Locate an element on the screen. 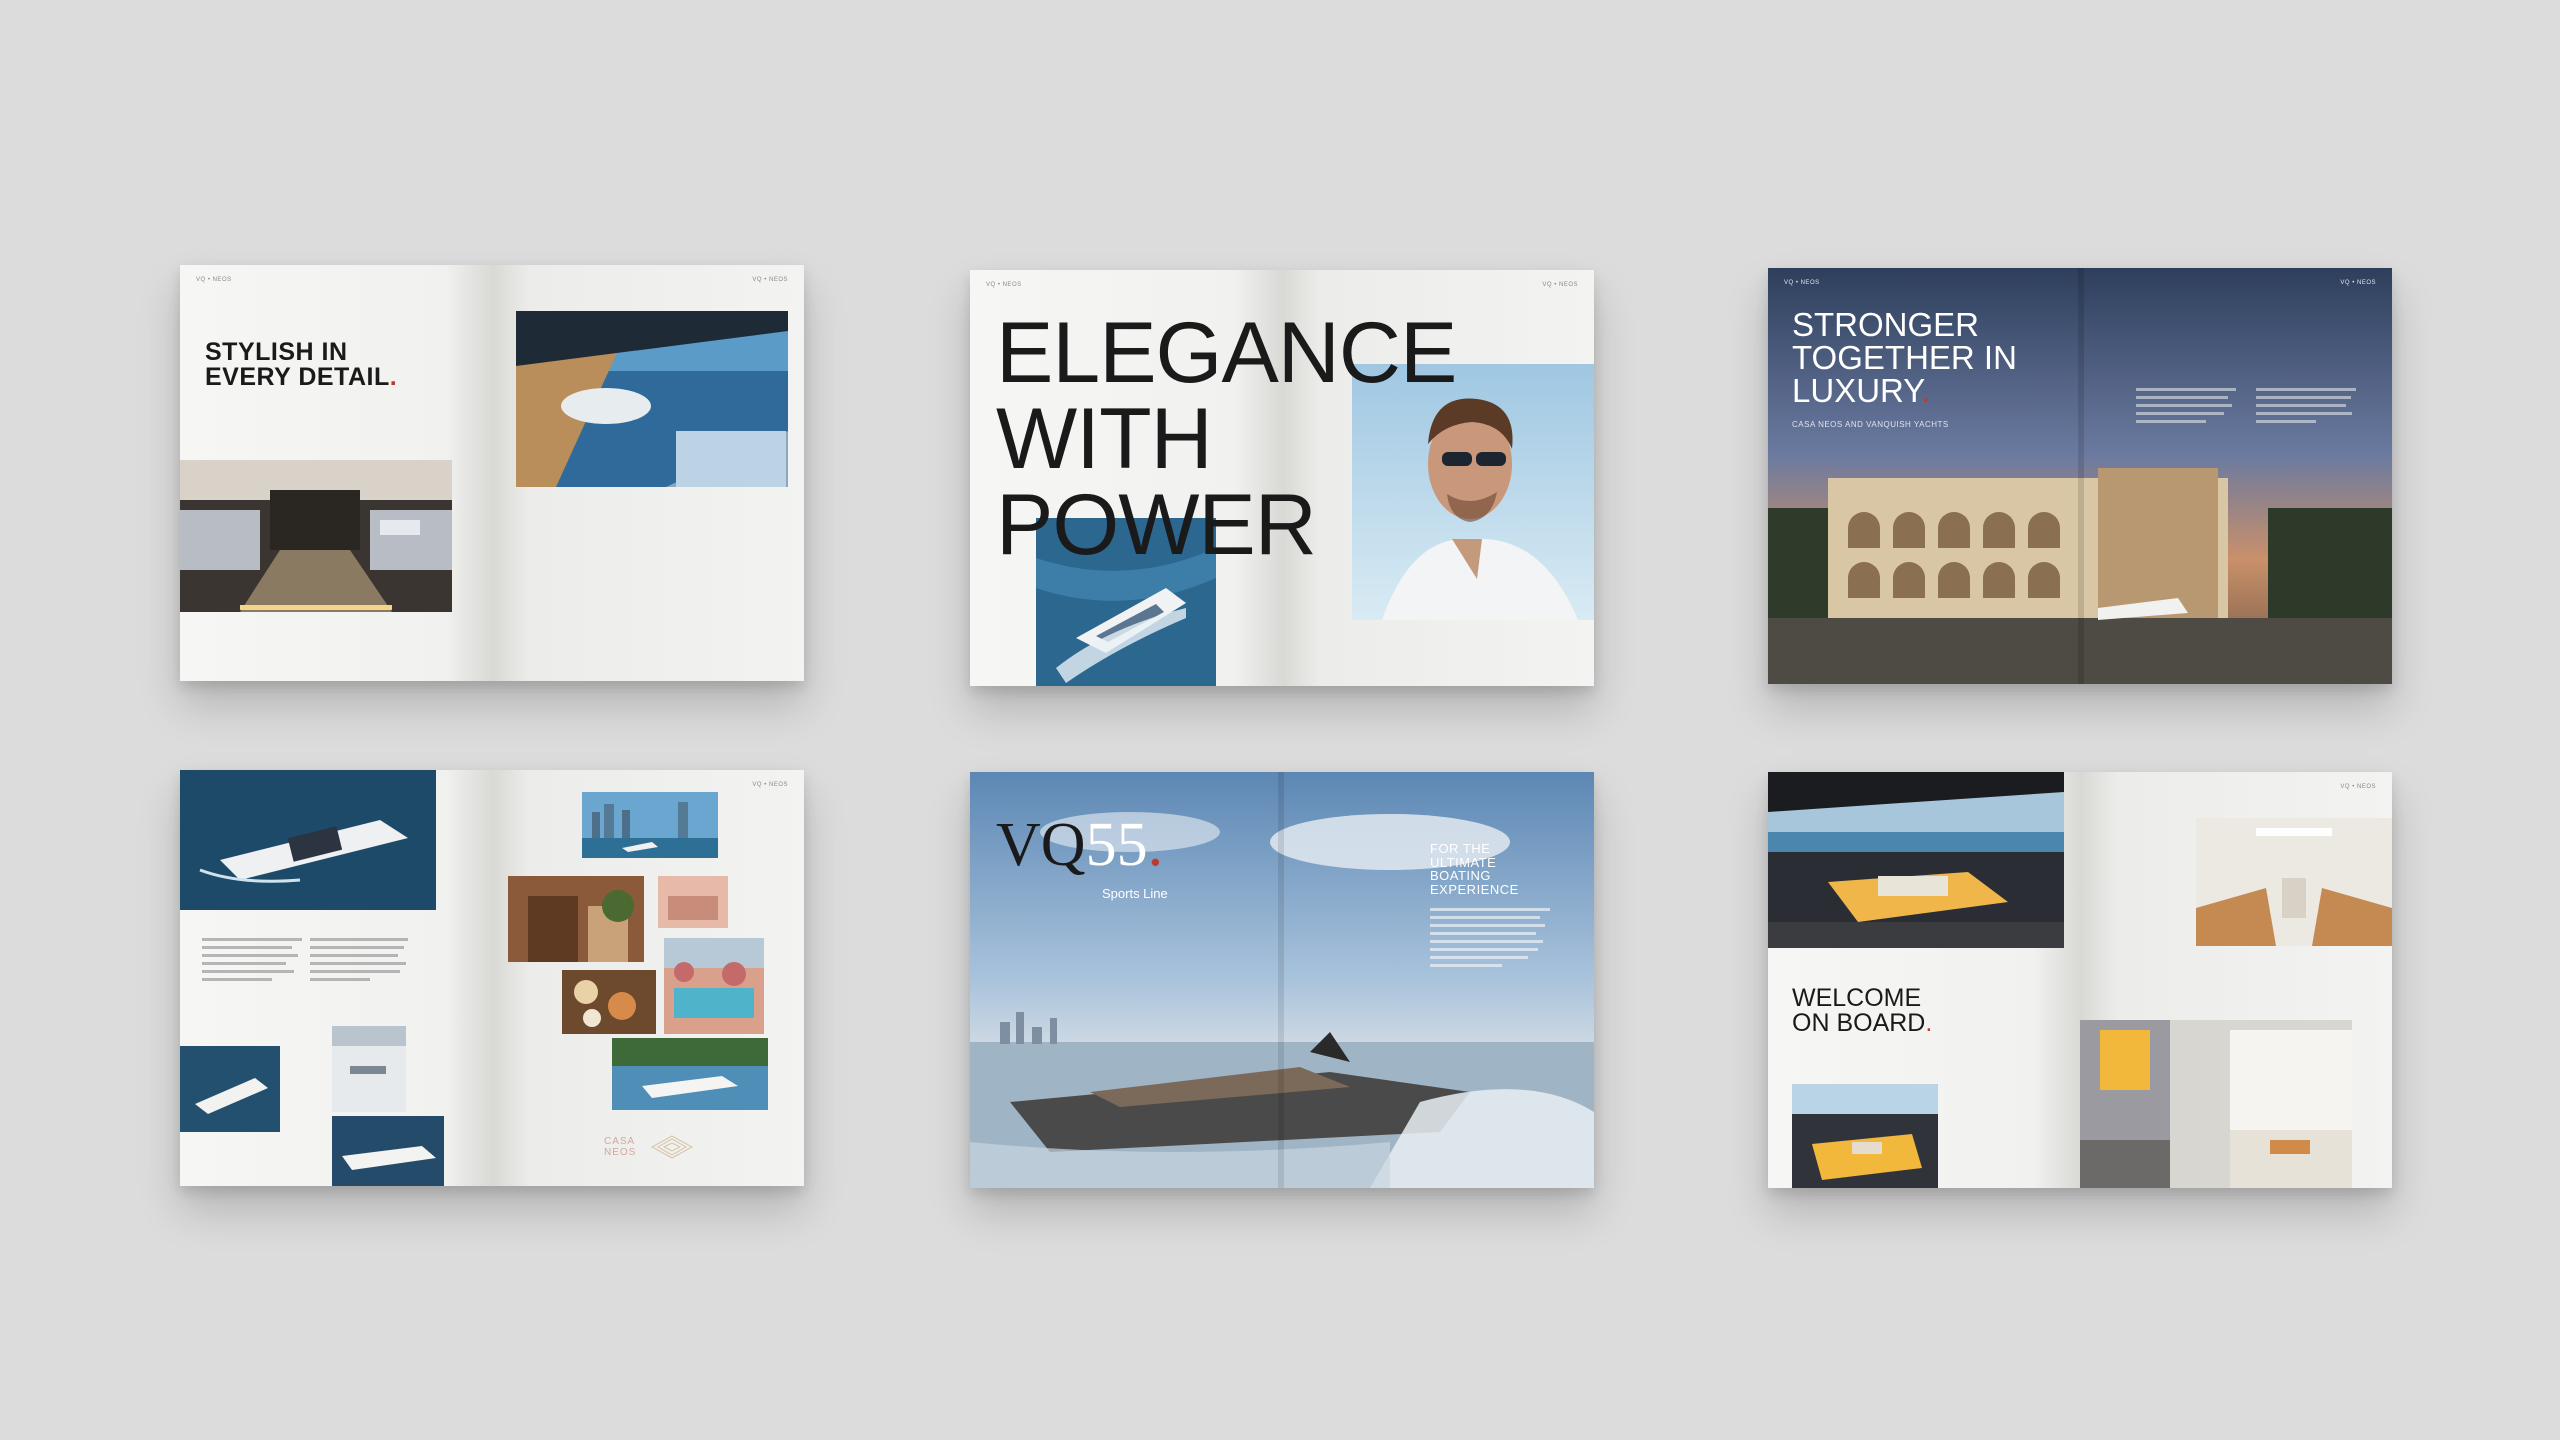  spread-welcome: WELCOME ON BOARD. VQ • NEOS is located at coordinates (2080, 980).